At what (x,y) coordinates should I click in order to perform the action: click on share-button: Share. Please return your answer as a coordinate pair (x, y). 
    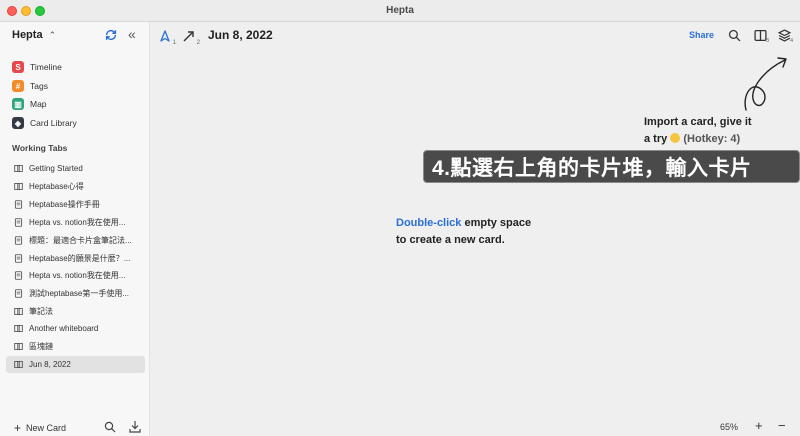
    Looking at the image, I should click on (701, 35).